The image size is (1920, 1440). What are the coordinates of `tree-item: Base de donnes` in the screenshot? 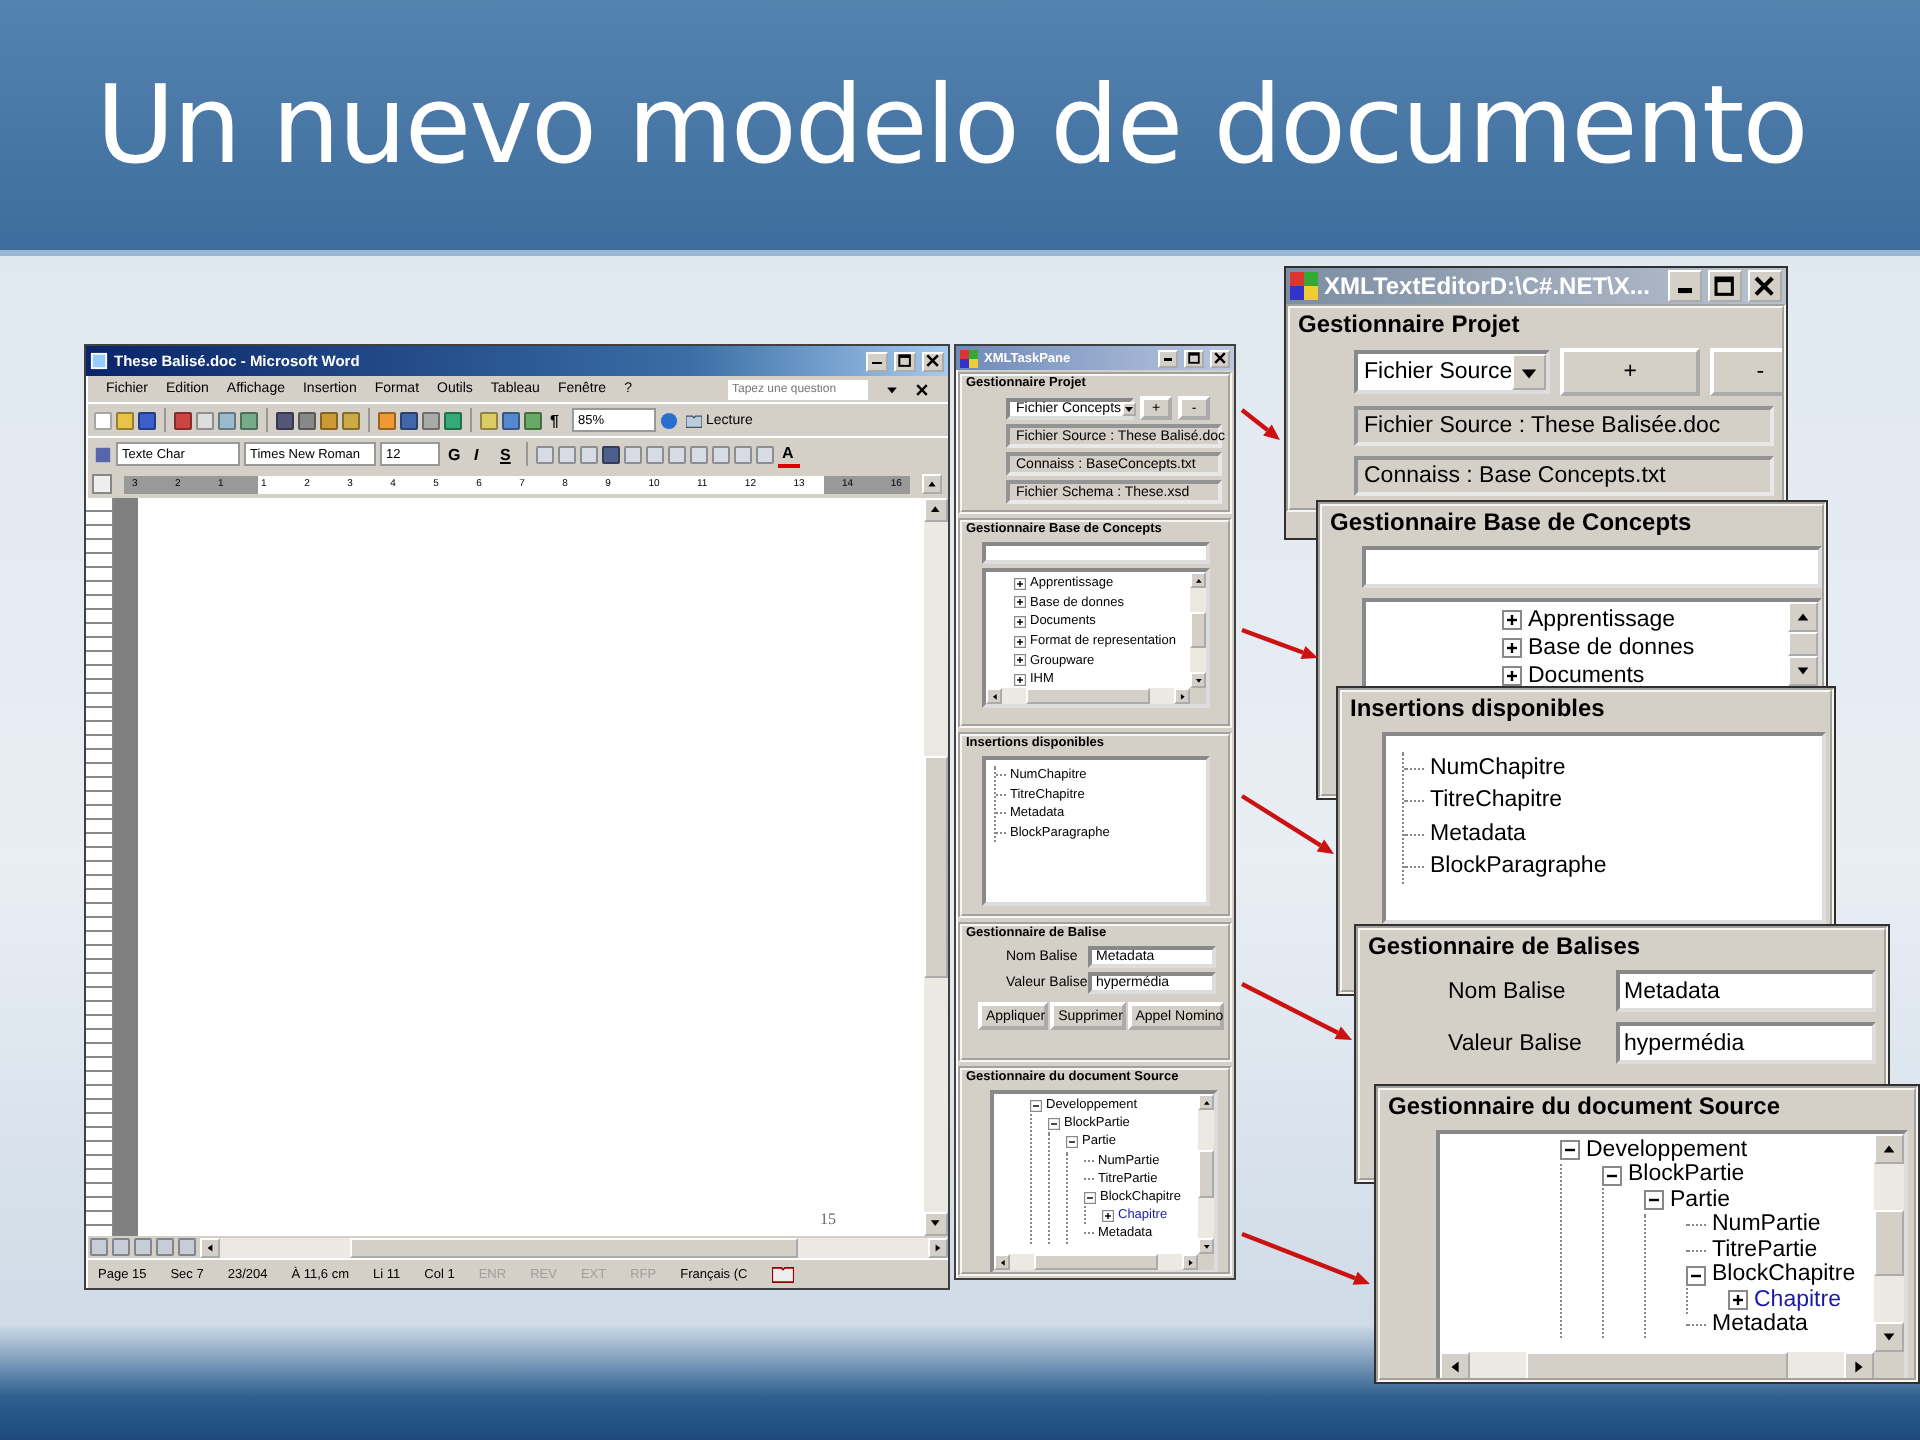 It's located at (1611, 648).